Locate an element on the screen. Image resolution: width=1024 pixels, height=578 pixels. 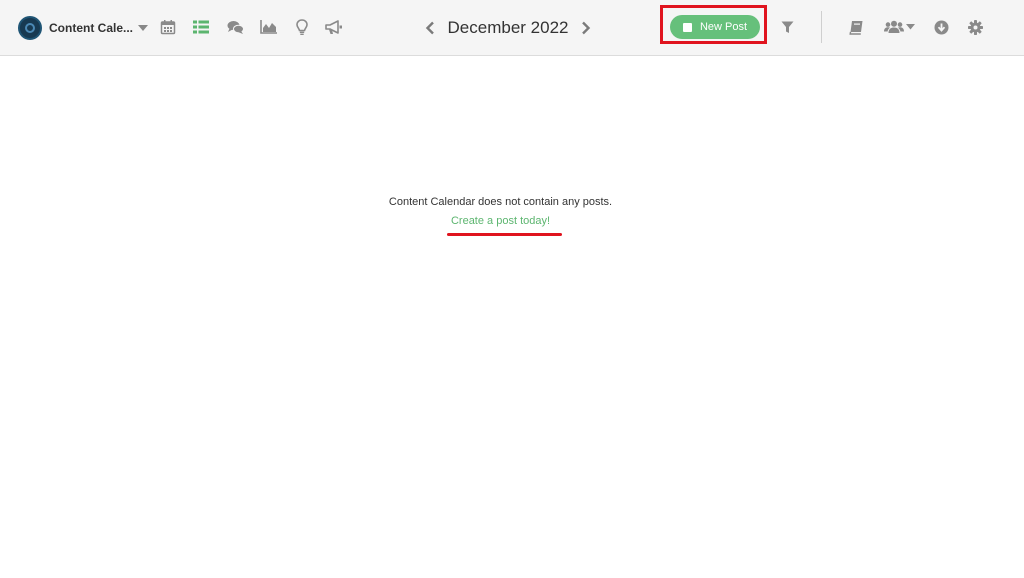
list-icon is located at coordinates (201, 27).